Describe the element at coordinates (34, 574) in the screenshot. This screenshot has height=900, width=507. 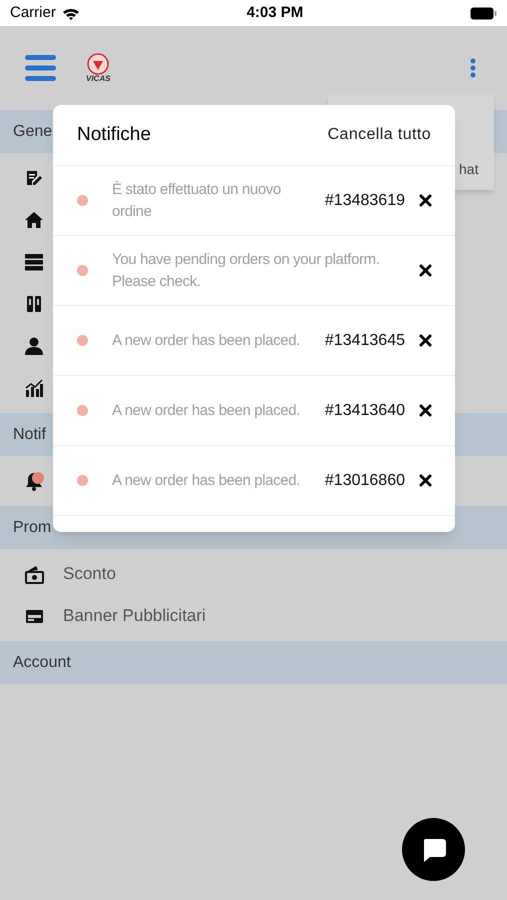
I see `cash-icon` at that location.